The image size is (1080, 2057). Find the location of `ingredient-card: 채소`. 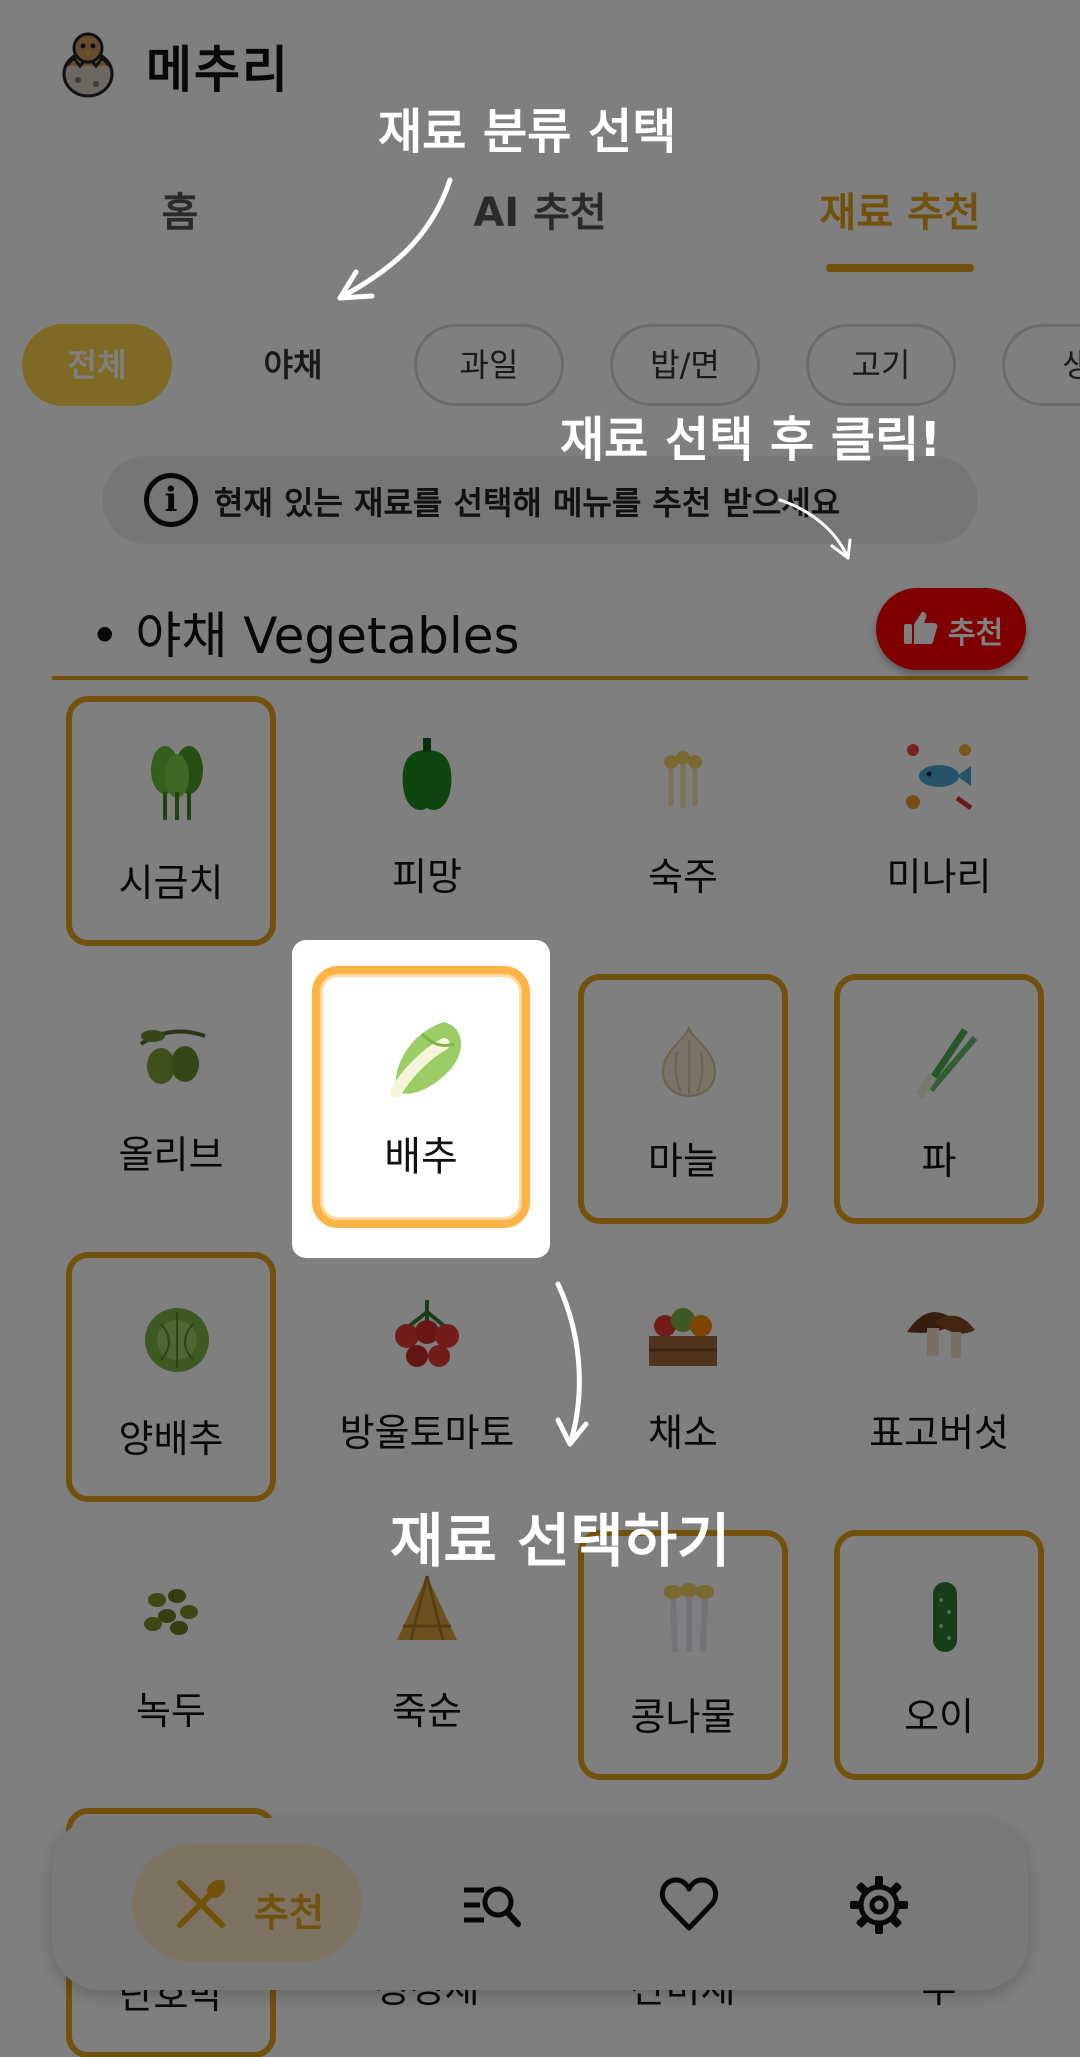

ingredient-card: 채소 is located at coordinates (683, 1377).